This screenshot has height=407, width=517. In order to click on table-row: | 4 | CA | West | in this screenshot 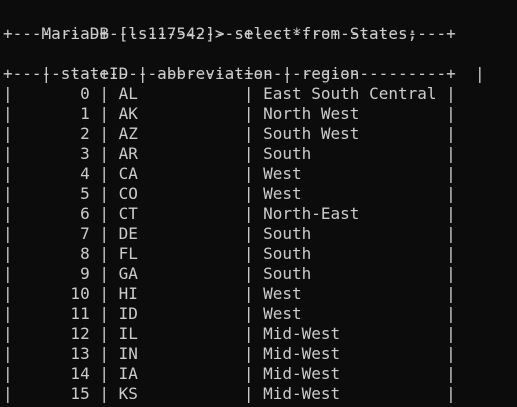, I will do `click(229, 174)`.